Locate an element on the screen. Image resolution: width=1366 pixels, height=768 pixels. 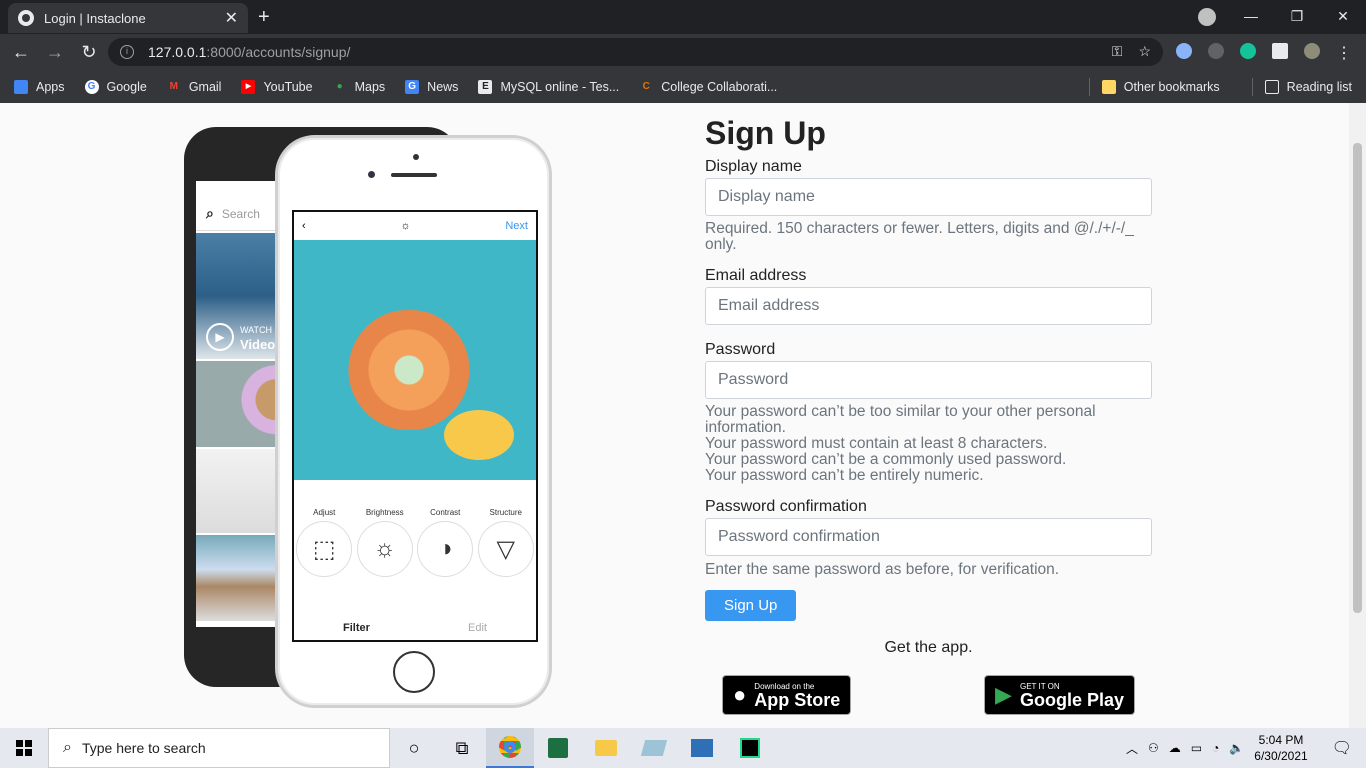
site-favicon-icon is located at coordinates (26, 18).